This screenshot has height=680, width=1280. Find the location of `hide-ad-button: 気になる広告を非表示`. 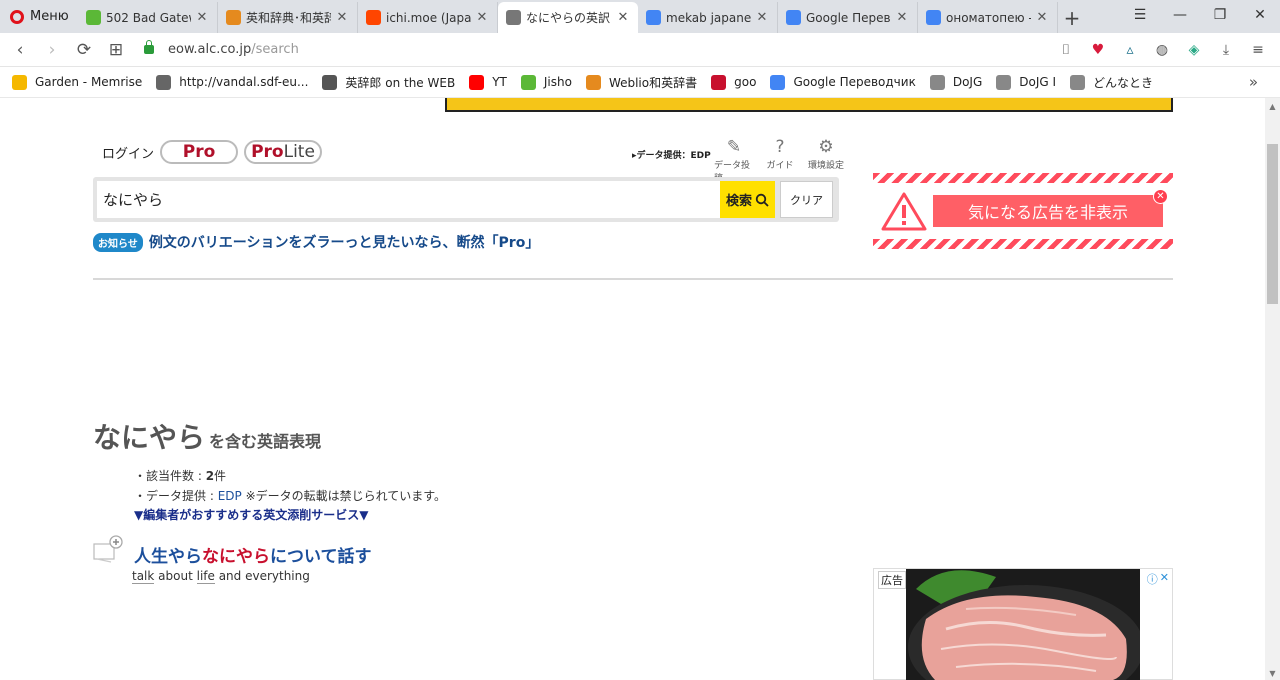

hide-ad-button: 気になる広告を非表示 is located at coordinates (1048, 211).